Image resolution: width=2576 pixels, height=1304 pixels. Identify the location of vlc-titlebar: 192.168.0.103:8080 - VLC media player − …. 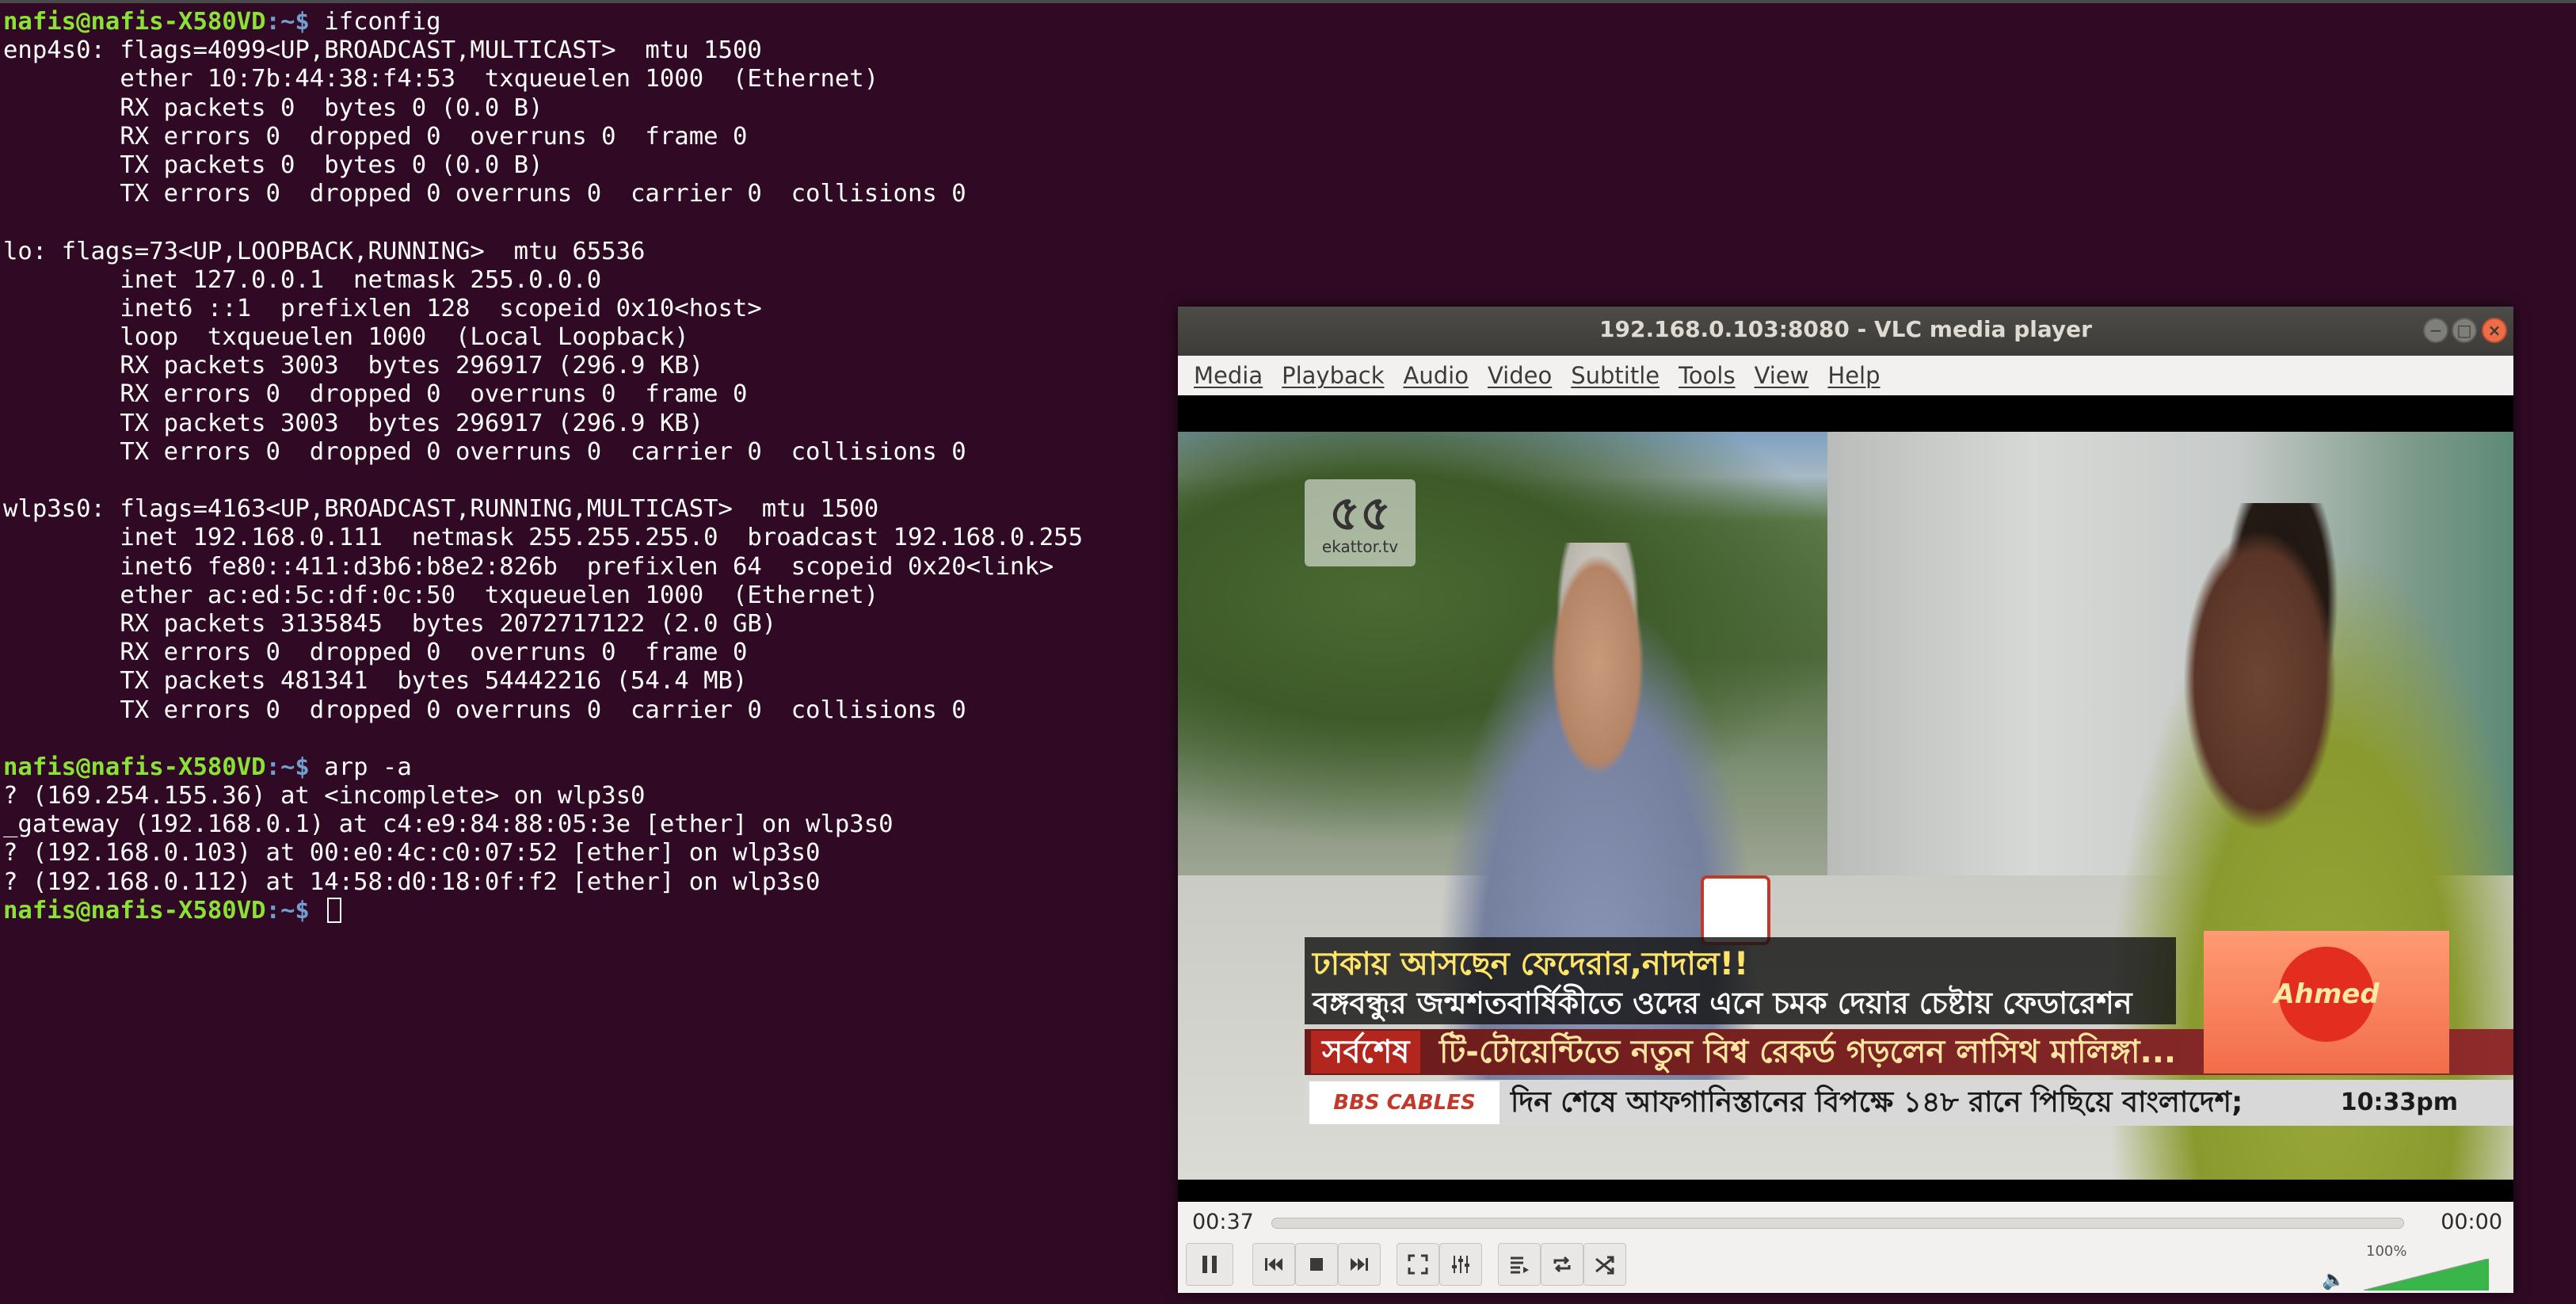
(1846, 331).